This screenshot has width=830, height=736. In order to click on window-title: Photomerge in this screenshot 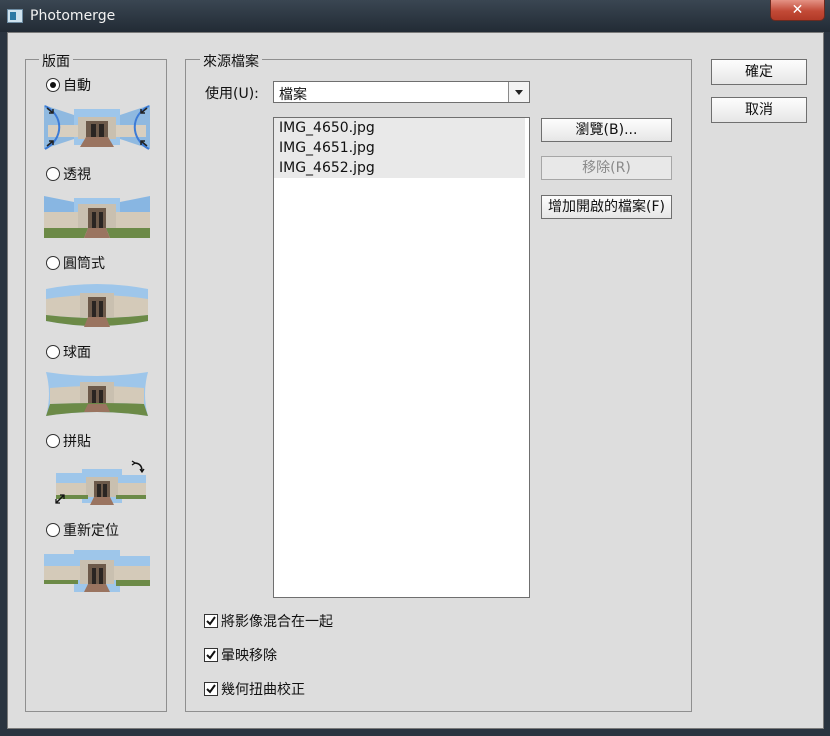, I will do `click(73, 16)`.